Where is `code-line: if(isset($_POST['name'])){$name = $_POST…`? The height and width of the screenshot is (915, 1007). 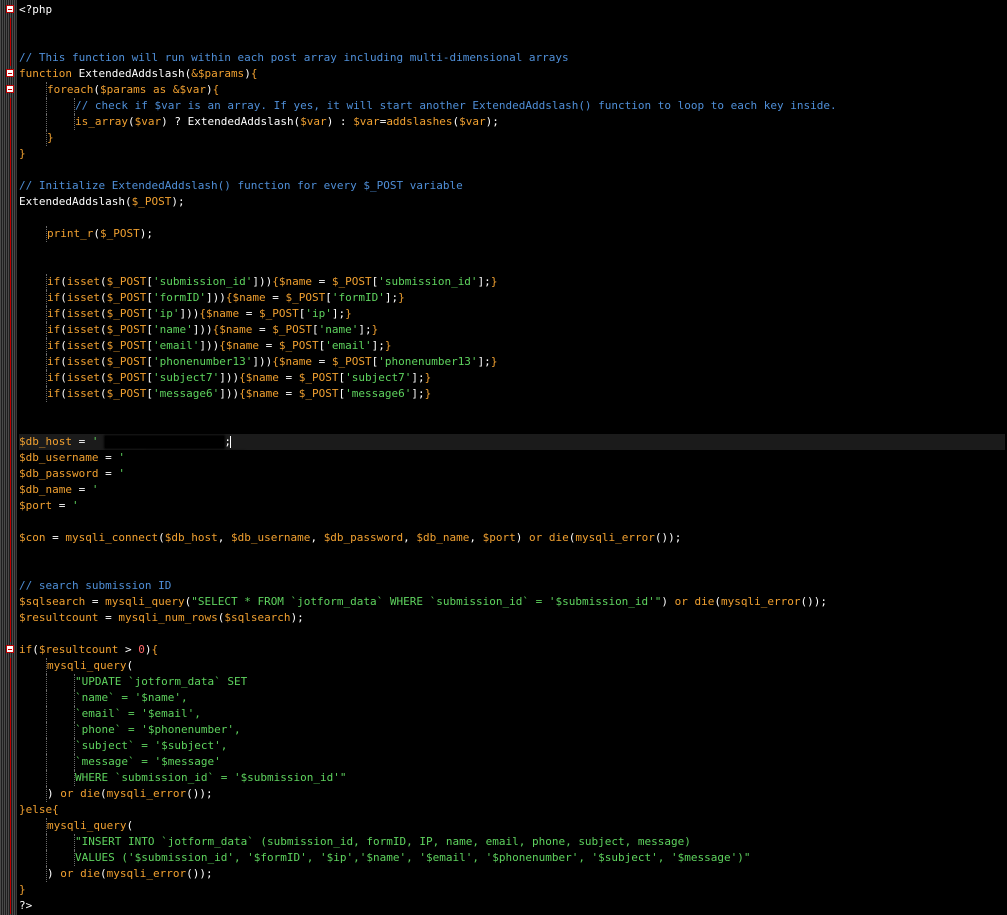 code-line: if(isset($_POST['name'])){$name = $_POST… is located at coordinates (507, 330).